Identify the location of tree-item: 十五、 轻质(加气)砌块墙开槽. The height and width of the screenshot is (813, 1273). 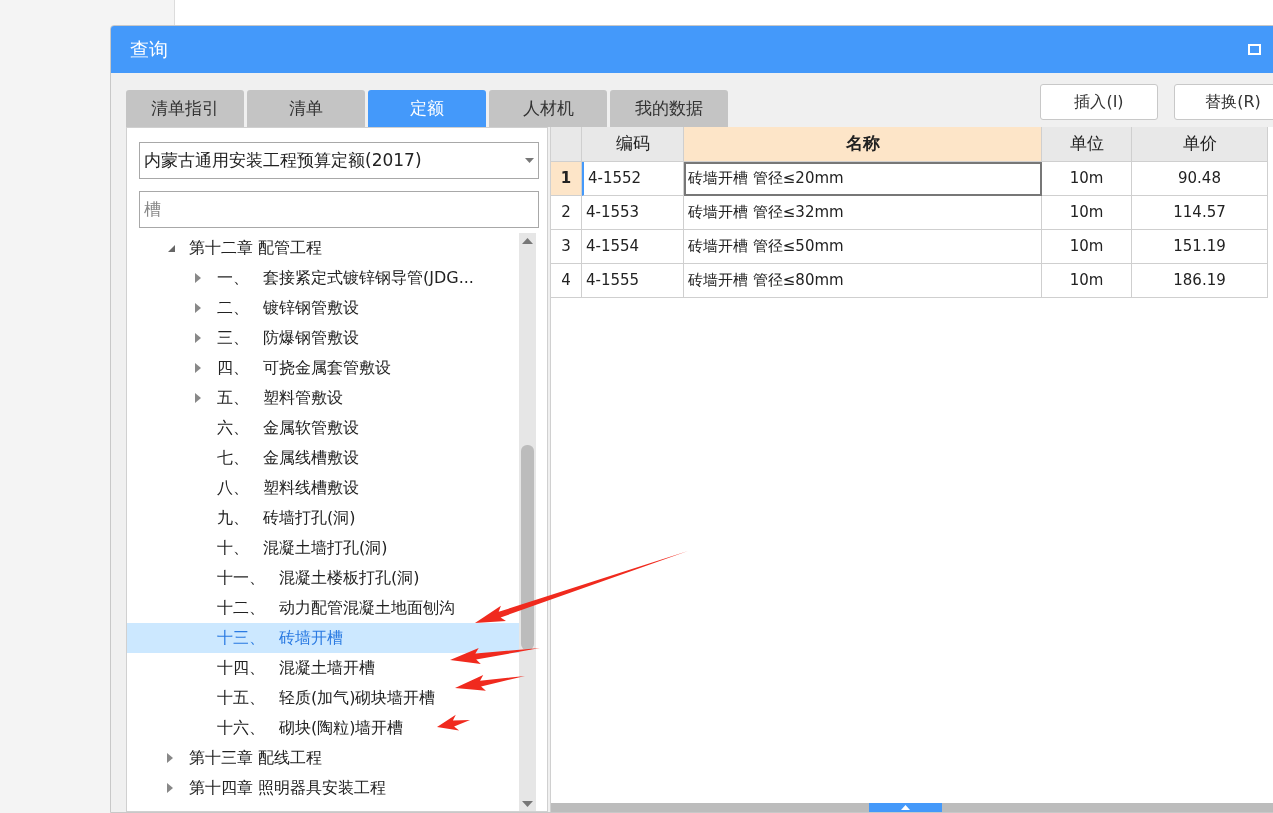
(323, 698).